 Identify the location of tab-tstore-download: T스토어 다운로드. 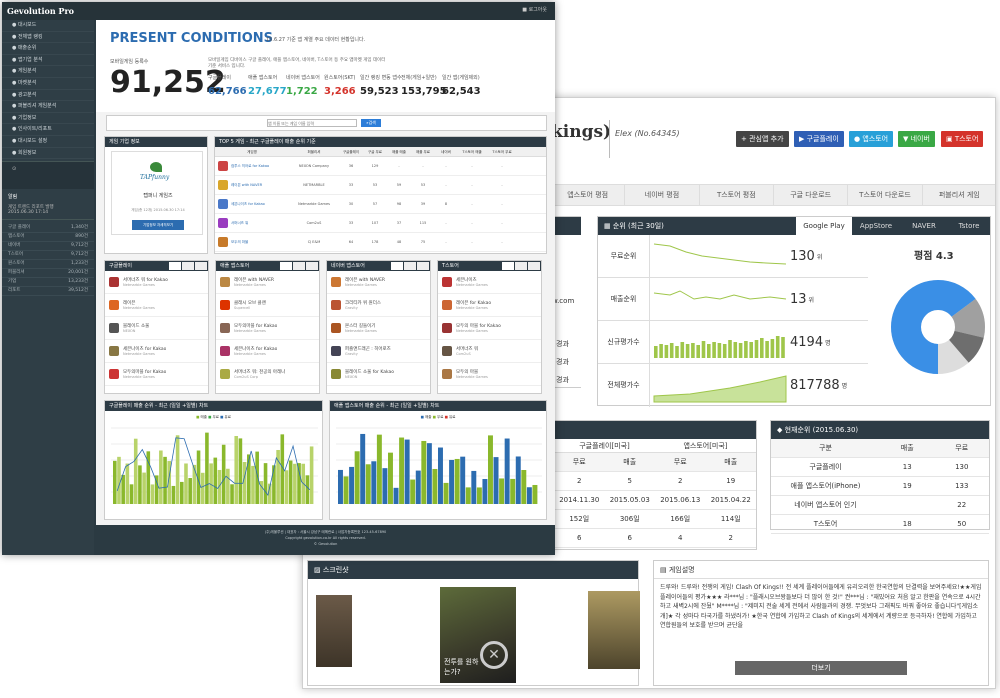
(885, 195).